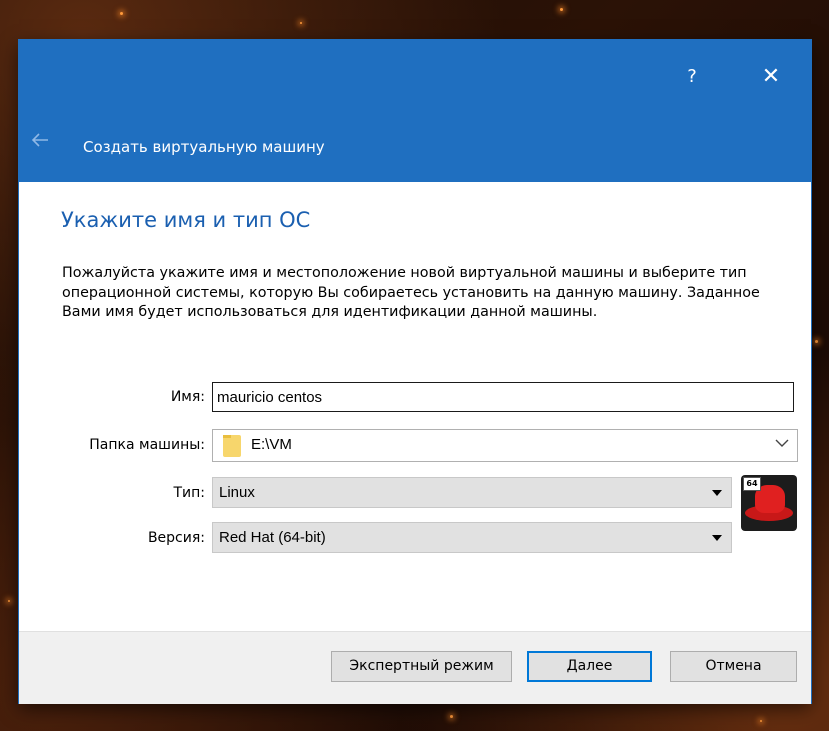 This screenshot has width=829, height=731. Describe the element at coordinates (189, 493) in the screenshot. I see `type-label: Тип:` at that location.